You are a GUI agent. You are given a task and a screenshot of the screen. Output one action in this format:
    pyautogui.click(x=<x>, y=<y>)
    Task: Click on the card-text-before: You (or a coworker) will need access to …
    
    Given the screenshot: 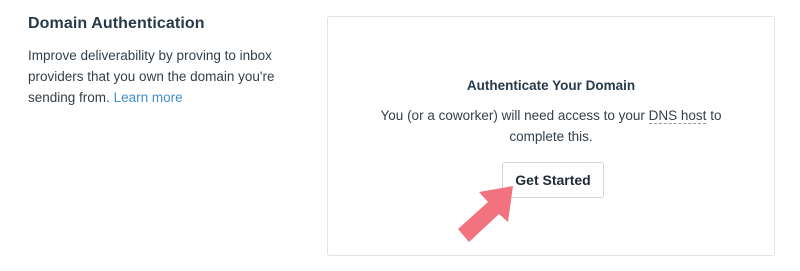 What is the action you would take?
    pyautogui.click(x=514, y=115)
    